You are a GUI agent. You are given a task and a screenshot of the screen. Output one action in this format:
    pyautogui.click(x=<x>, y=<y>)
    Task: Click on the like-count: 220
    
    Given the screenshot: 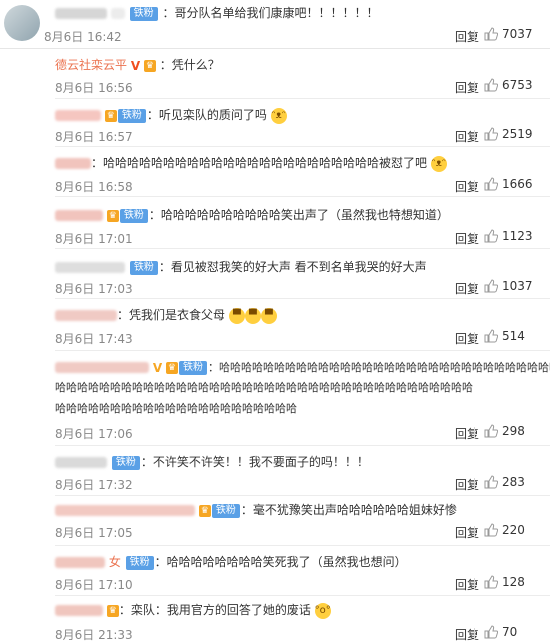 What is the action you would take?
    pyautogui.click(x=513, y=530)
    